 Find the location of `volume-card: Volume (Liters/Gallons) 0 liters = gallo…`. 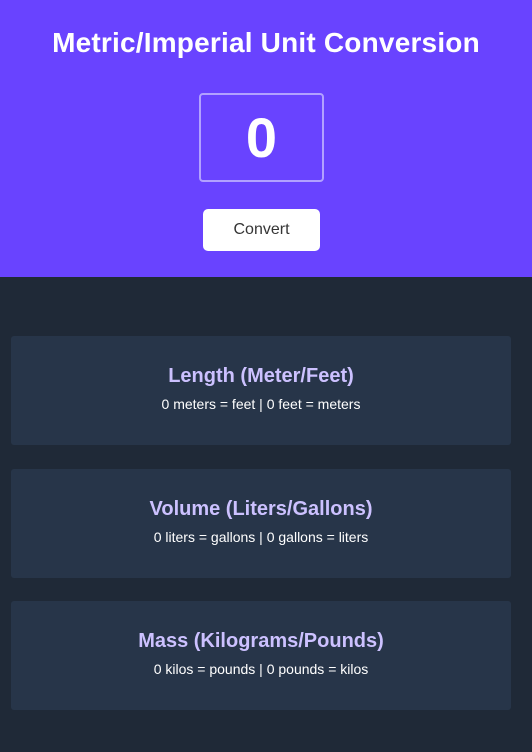

volume-card: Volume (Liters/Gallons) 0 liters = gallo… is located at coordinates (261, 523).